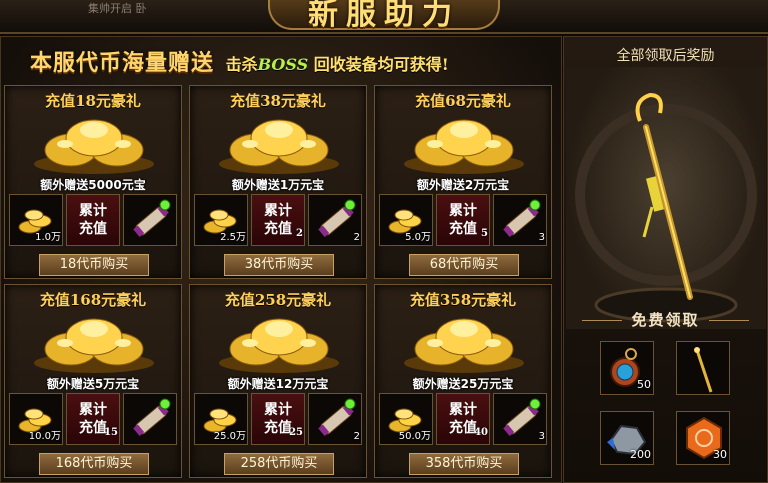 The image size is (768, 483). I want to click on bonus-panel-header: 全部领取后奖励, so click(665, 56).